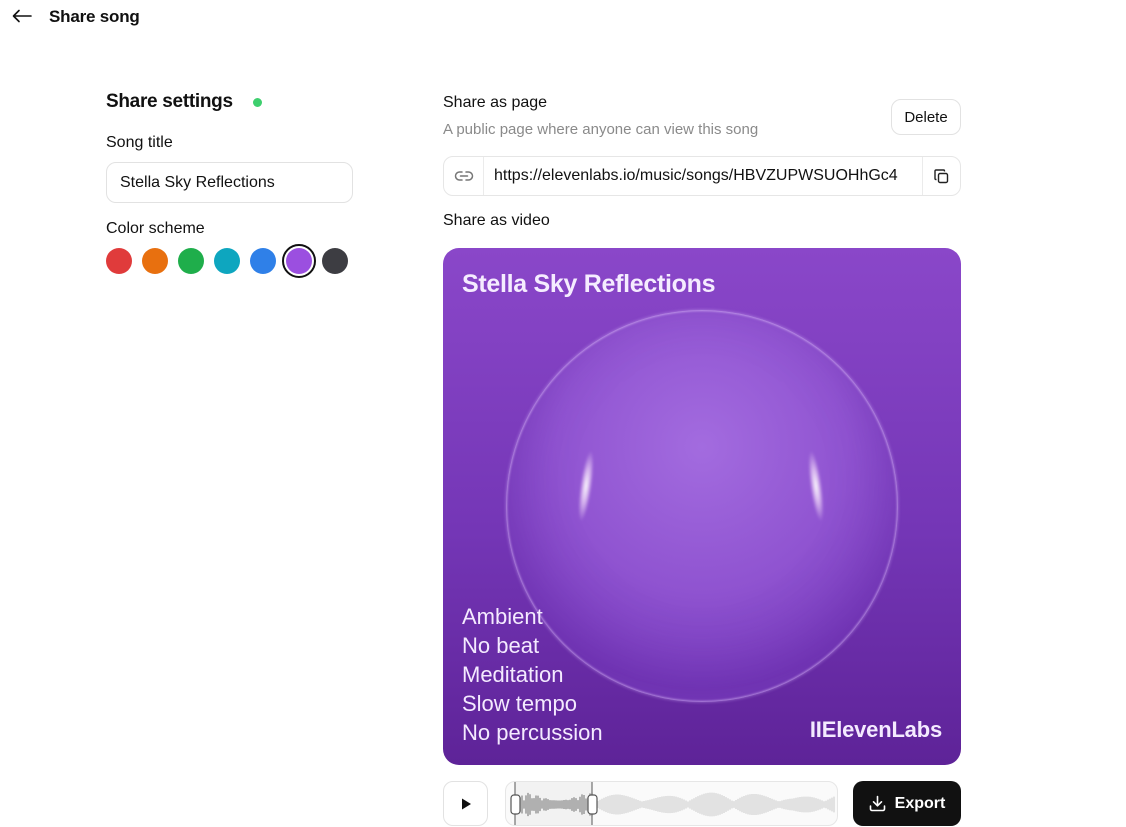 Image resolution: width=1126 pixels, height=827 pixels. What do you see at coordinates (155, 228) in the screenshot?
I see `color-scheme-label: Color scheme` at bounding box center [155, 228].